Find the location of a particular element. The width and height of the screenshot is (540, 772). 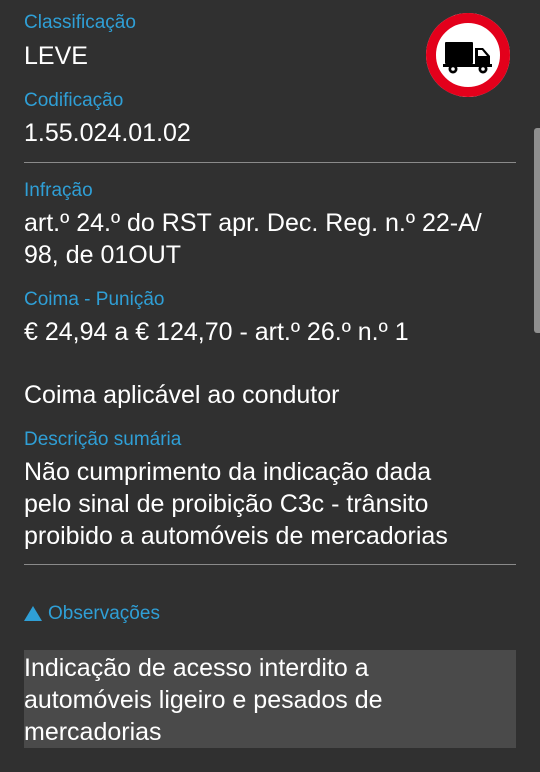

codificacao-label: Codificação is located at coordinates (74, 100).